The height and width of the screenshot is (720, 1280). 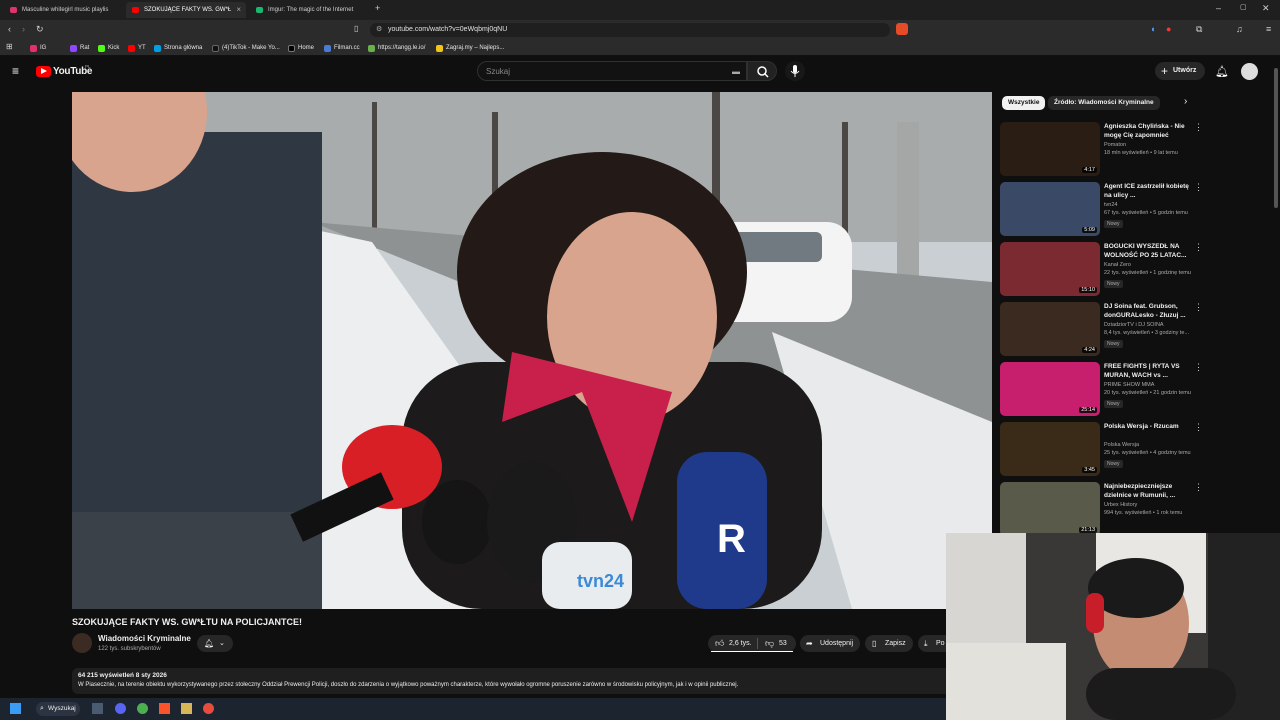 What do you see at coordinates (142, 708) in the screenshot?
I see `chrome-icon` at bounding box center [142, 708].